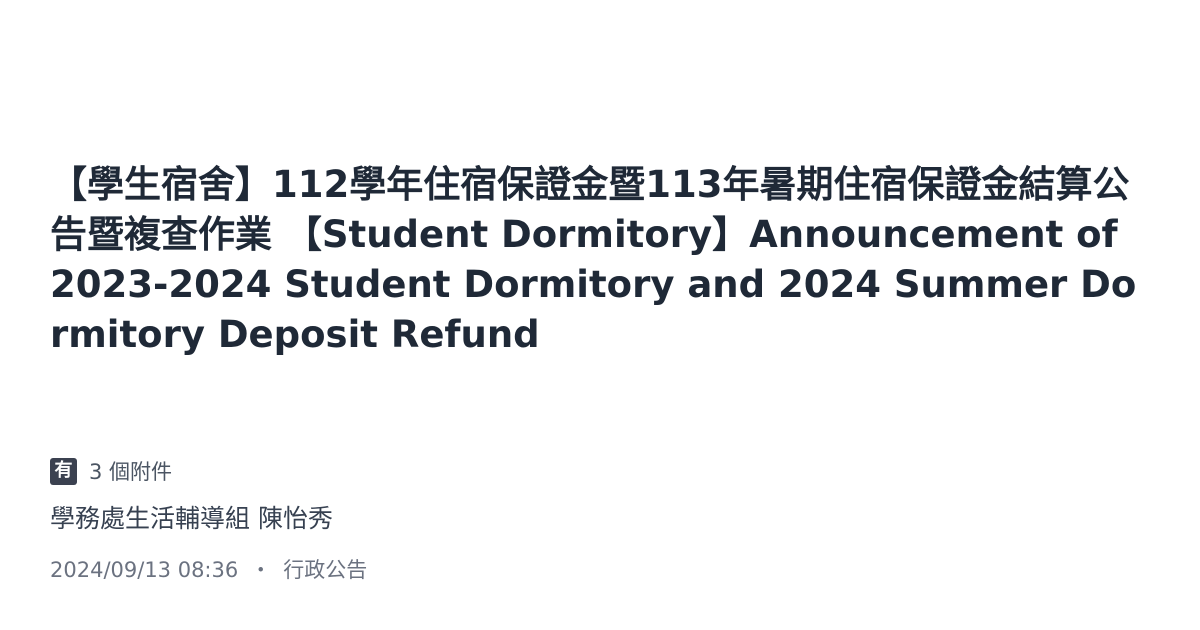 This screenshot has width=1200, height=630. I want to click on attachments-info: 有 3 個附件, so click(111, 471).